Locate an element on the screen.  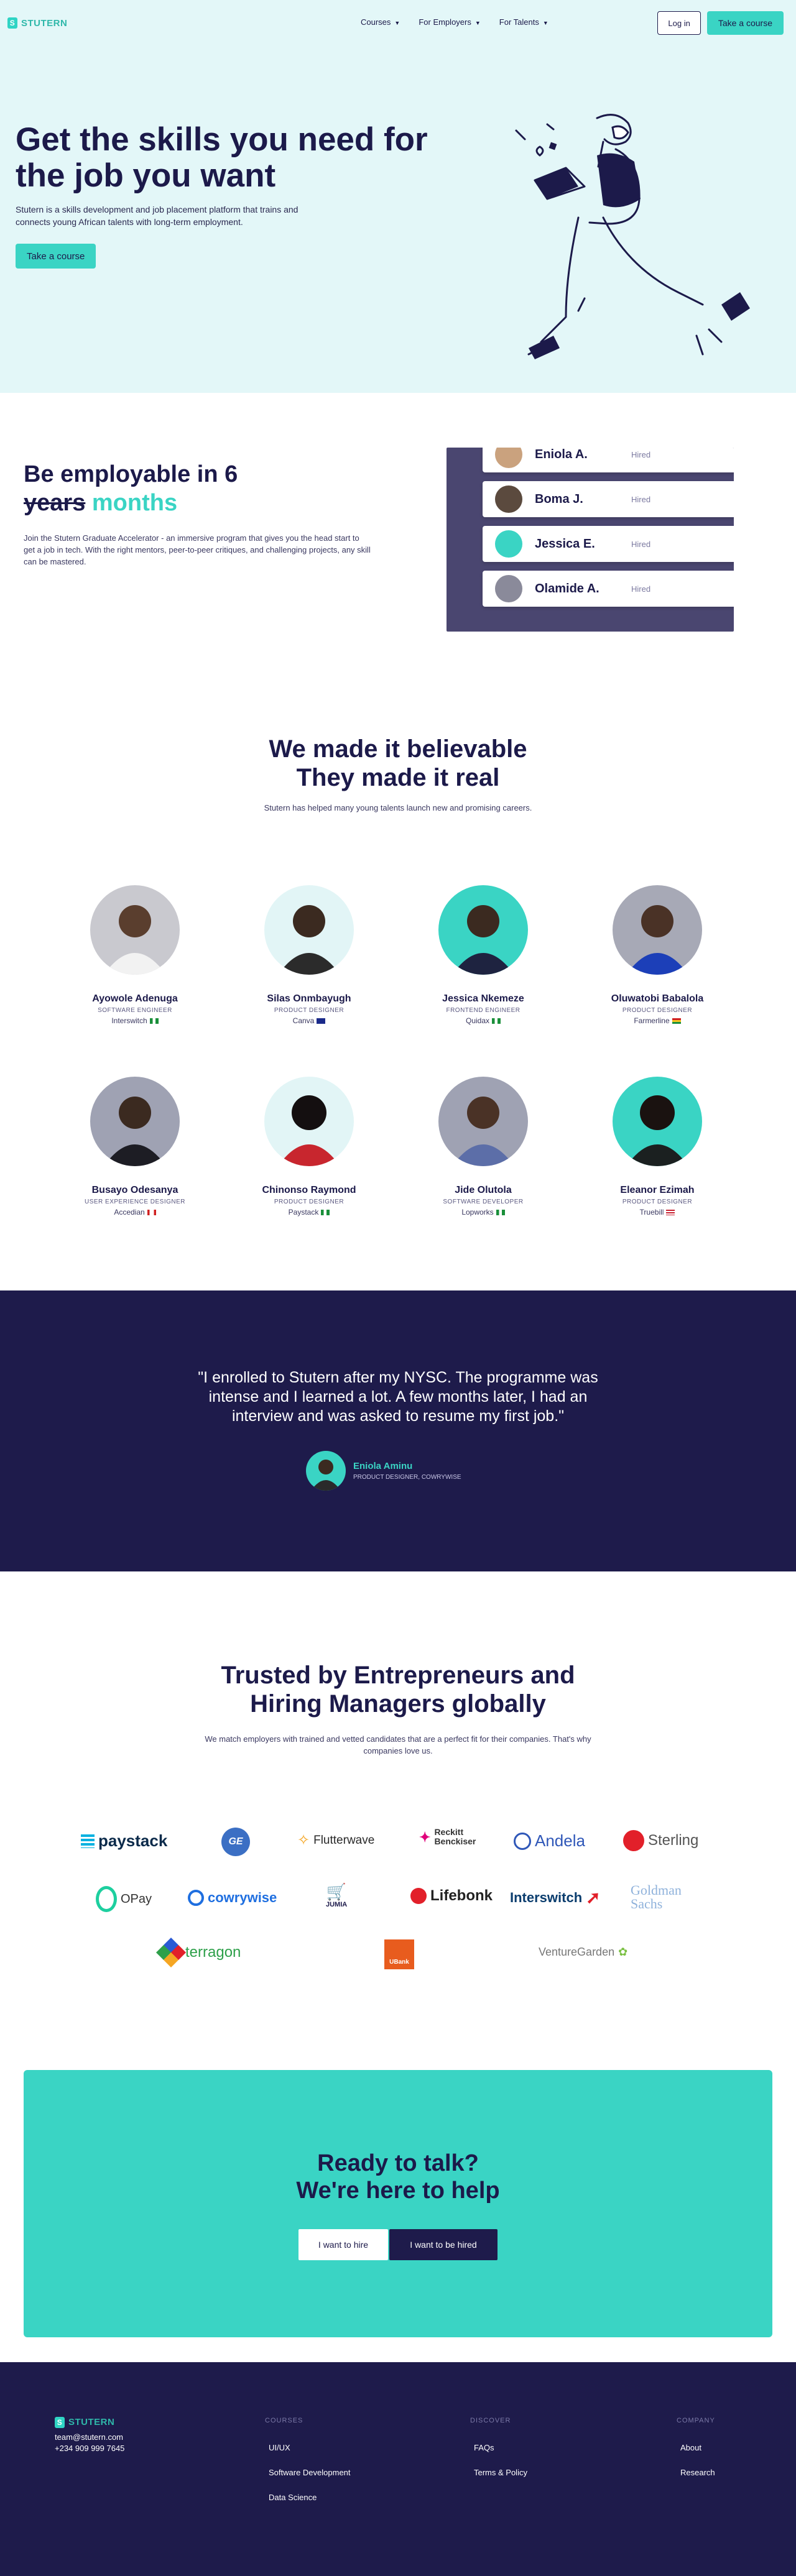
talent-company-name: Farmerline is located at coordinates (652, 1020).